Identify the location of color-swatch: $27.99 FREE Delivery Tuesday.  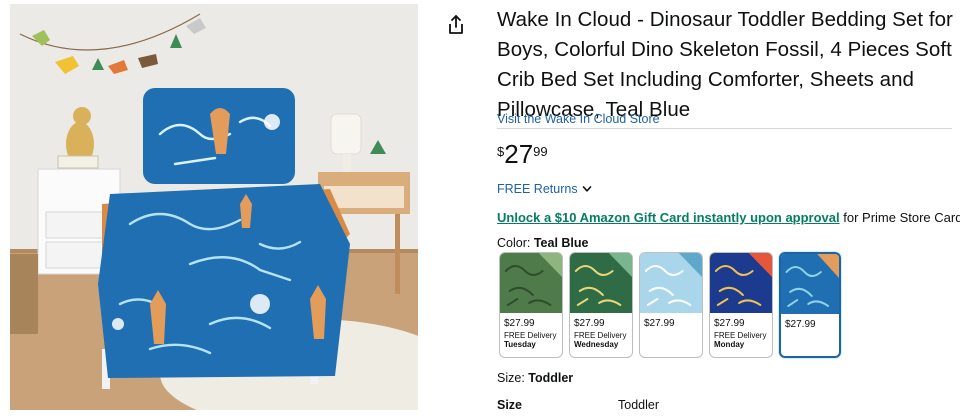
(531, 305).